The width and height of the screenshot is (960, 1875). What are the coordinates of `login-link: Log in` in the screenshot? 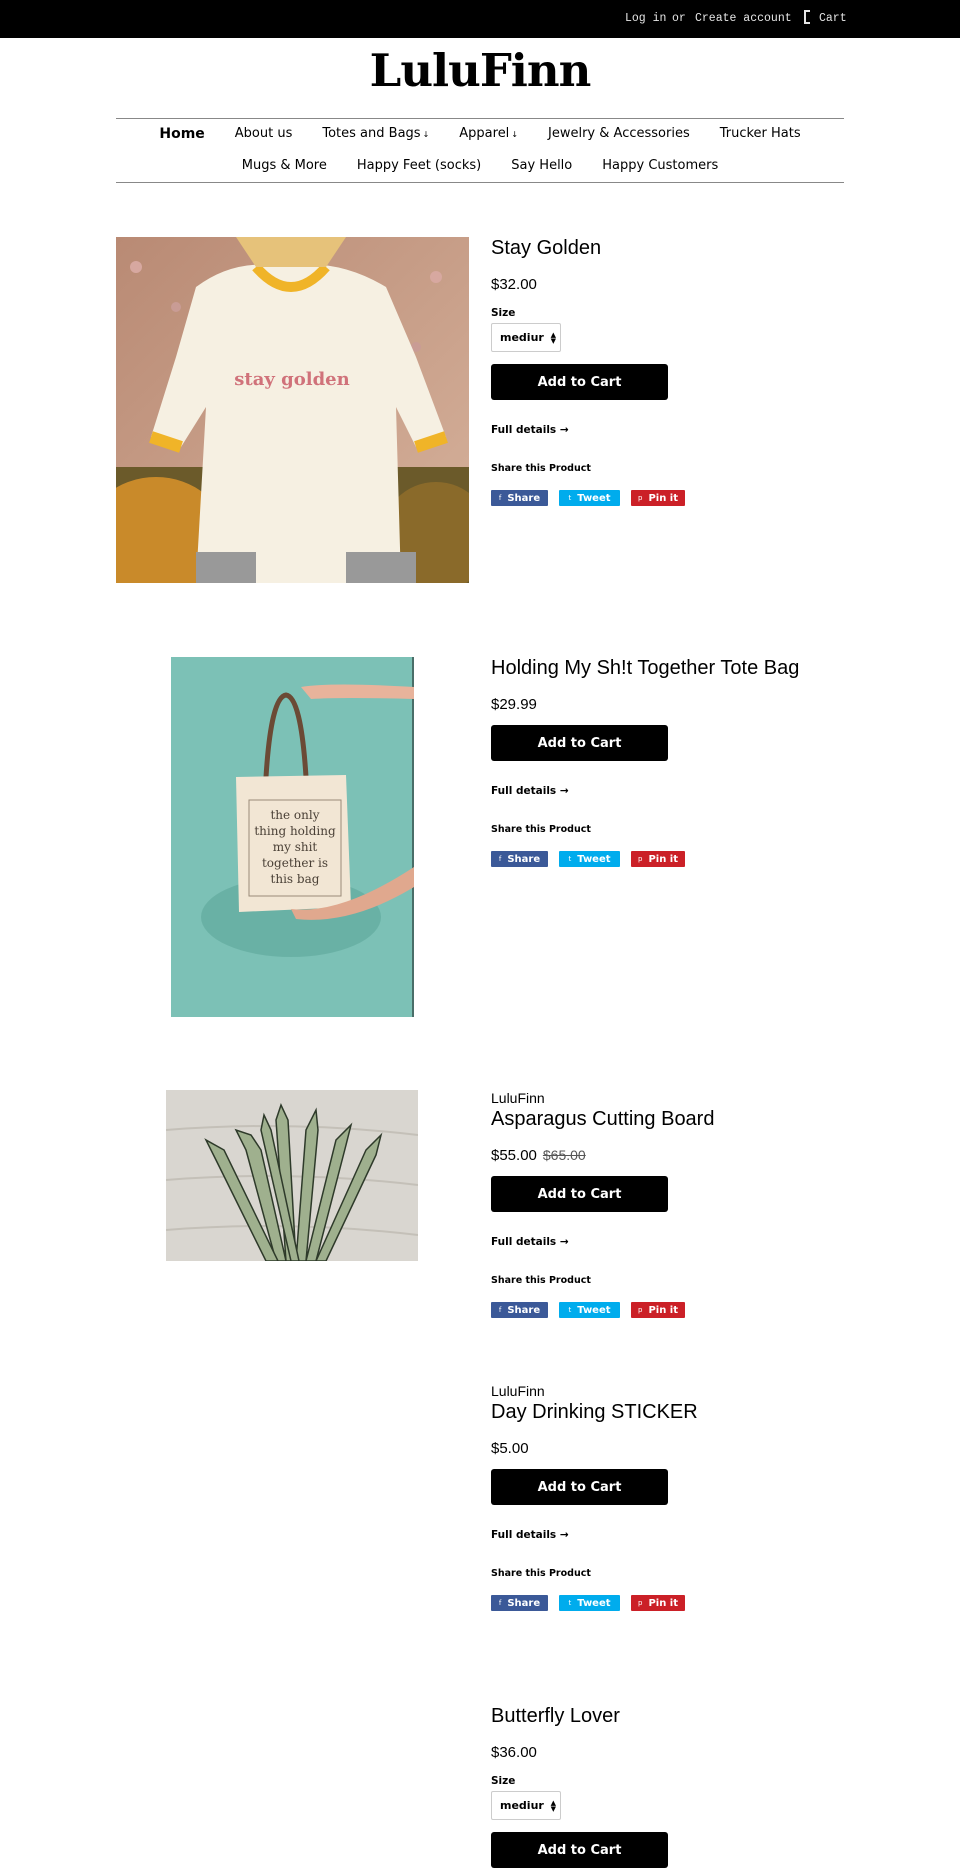 It's located at (645, 18).